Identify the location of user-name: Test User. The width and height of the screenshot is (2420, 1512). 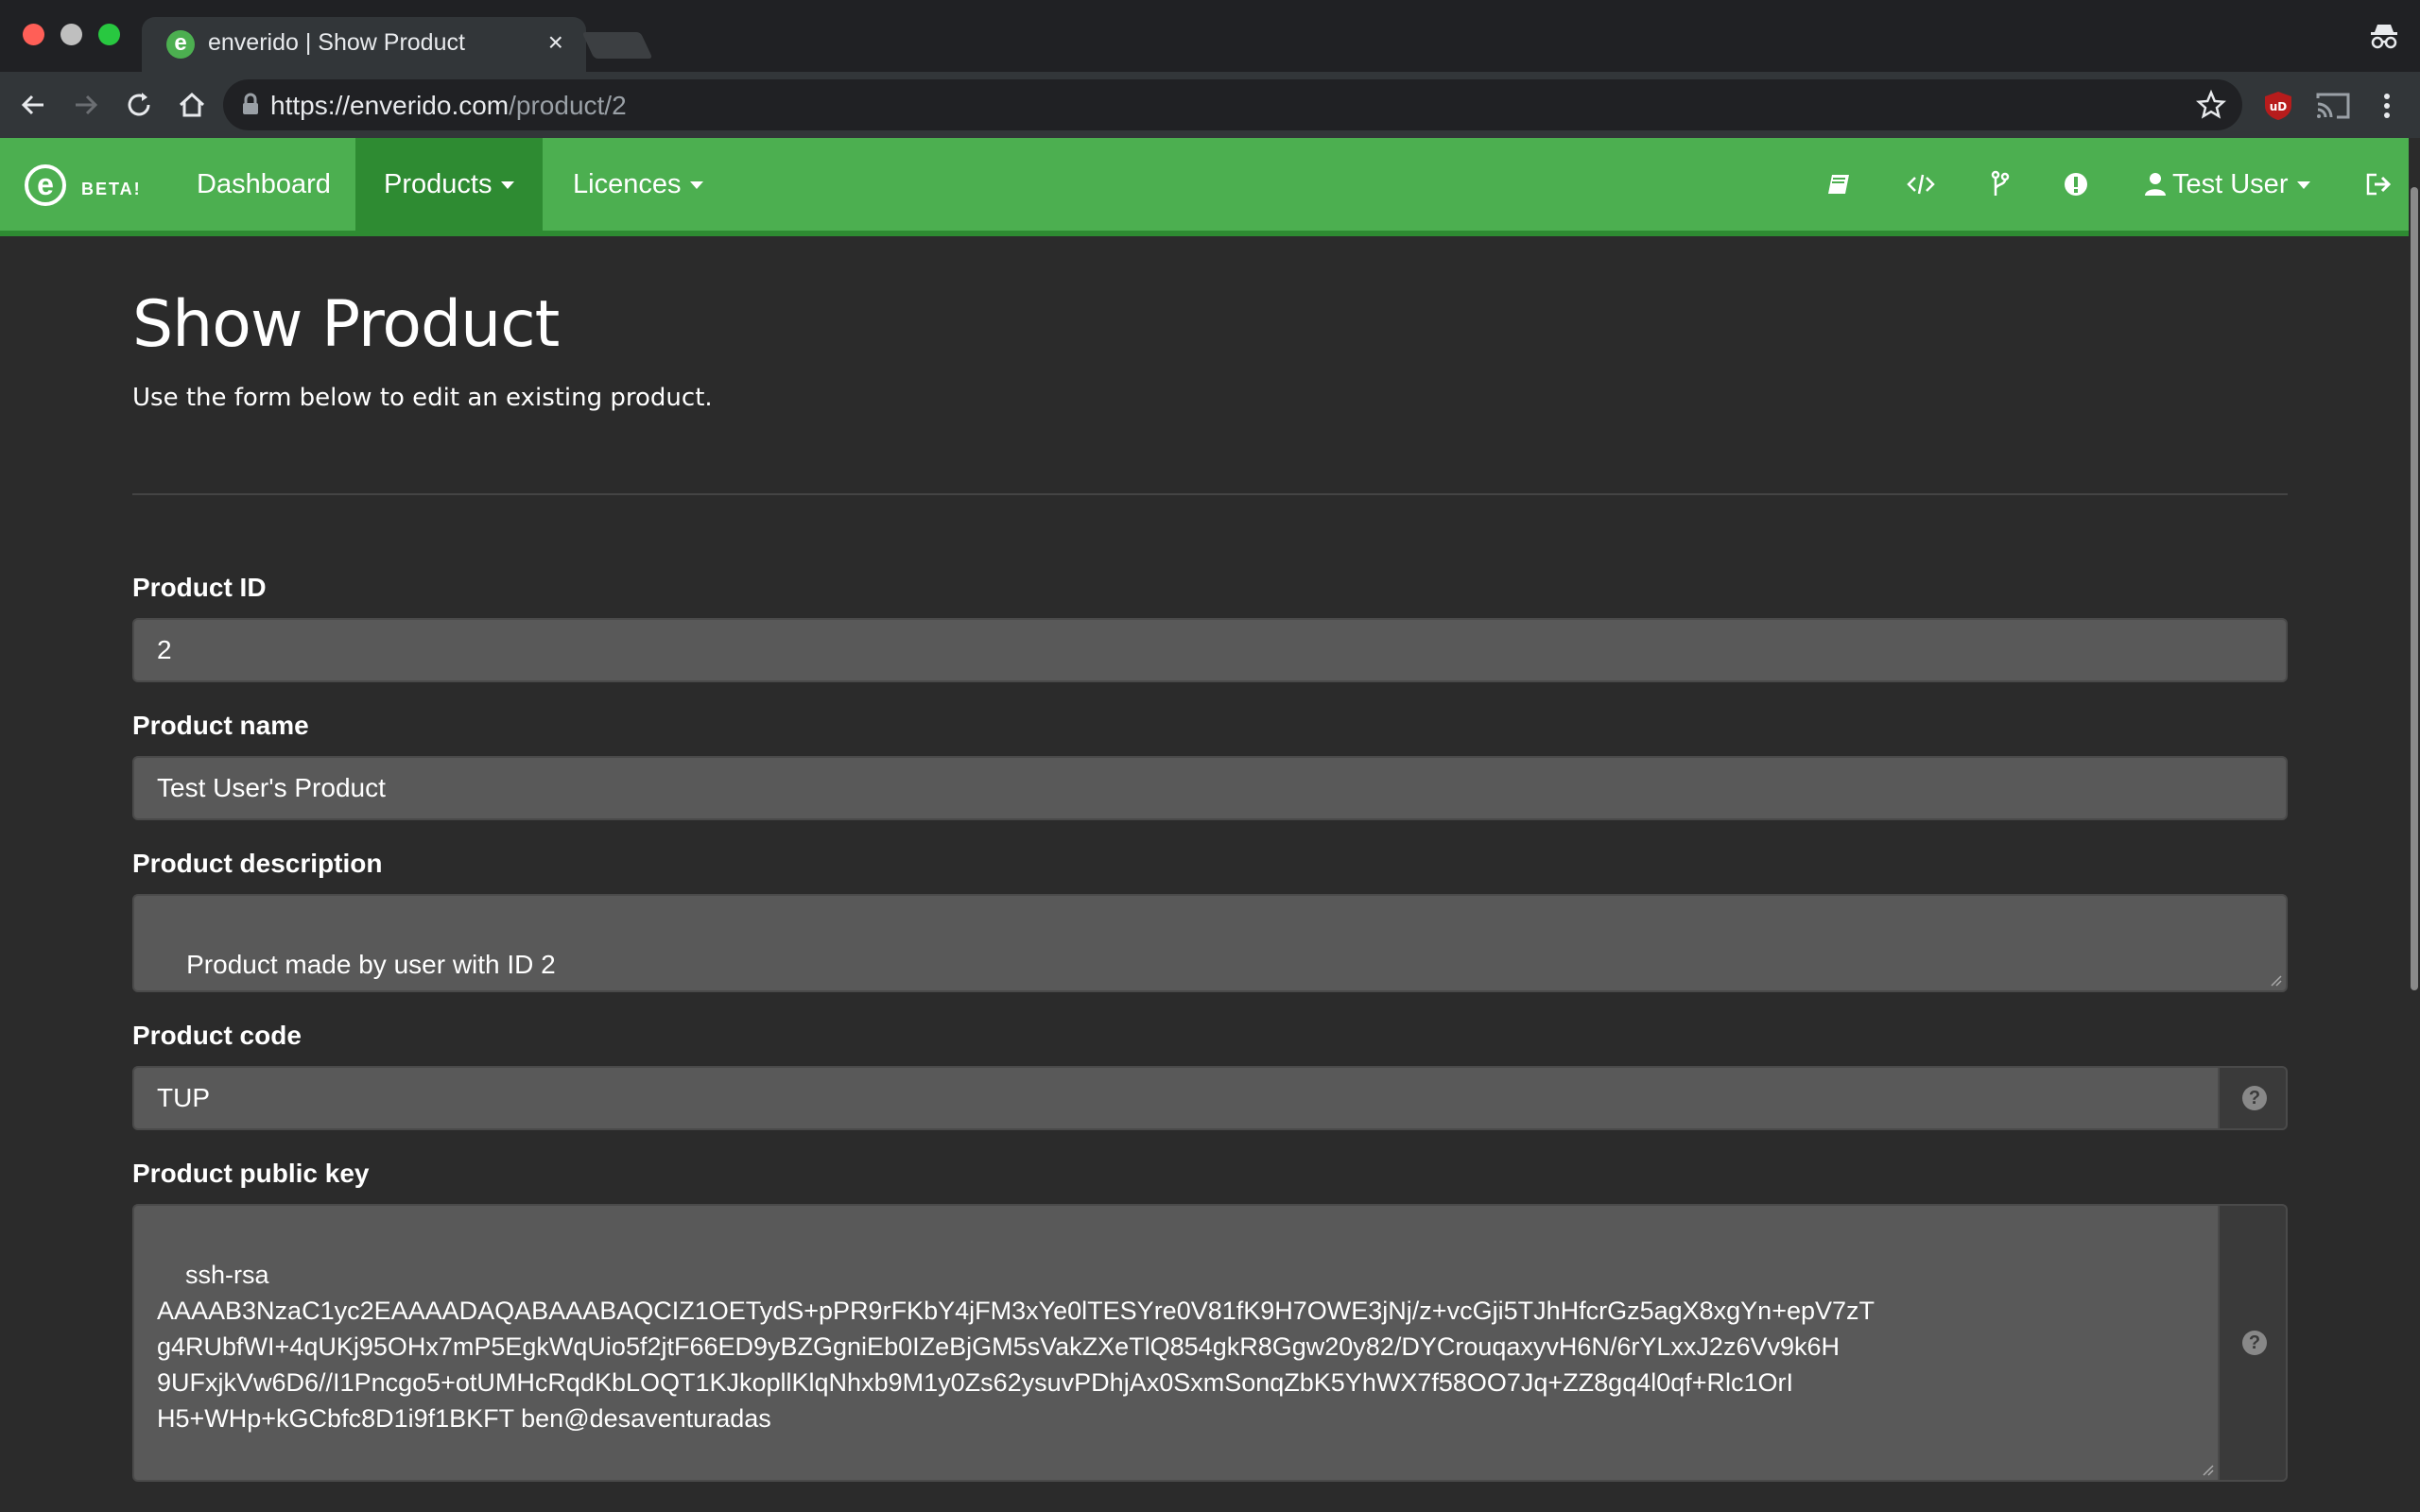
(2231, 184).